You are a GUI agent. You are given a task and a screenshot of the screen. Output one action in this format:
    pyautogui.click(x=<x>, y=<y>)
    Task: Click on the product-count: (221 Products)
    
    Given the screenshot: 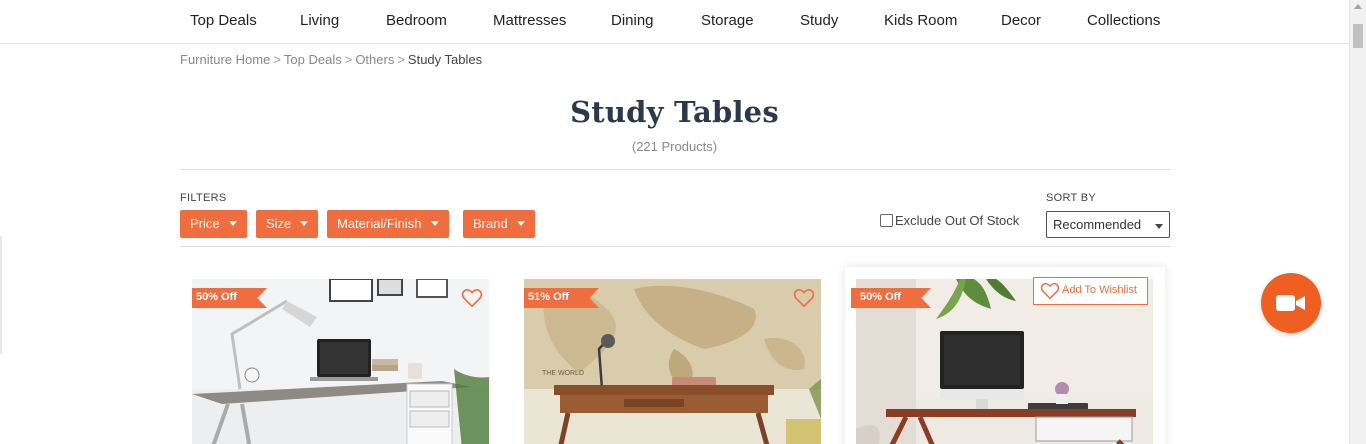 What is the action you would take?
    pyautogui.click(x=674, y=146)
    